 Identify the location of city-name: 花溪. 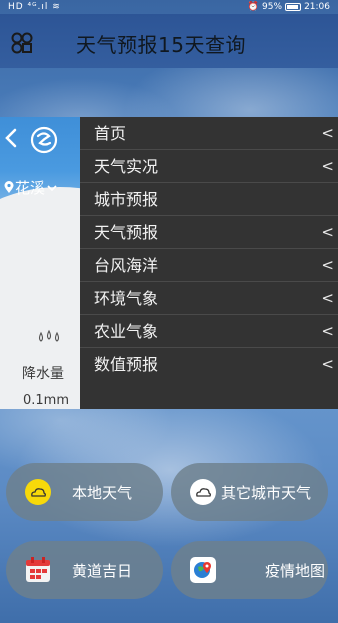
(30, 188).